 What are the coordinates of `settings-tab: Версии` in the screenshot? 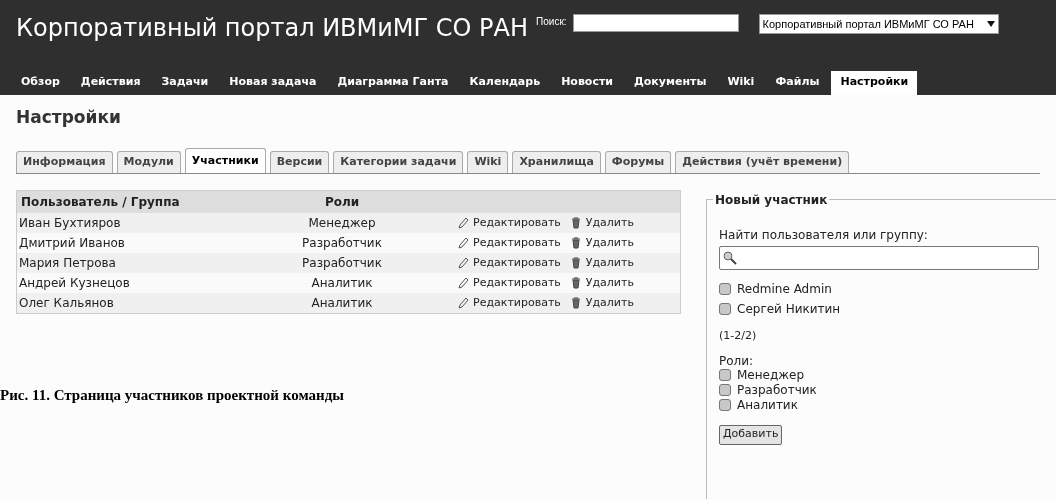 It's located at (299, 162).